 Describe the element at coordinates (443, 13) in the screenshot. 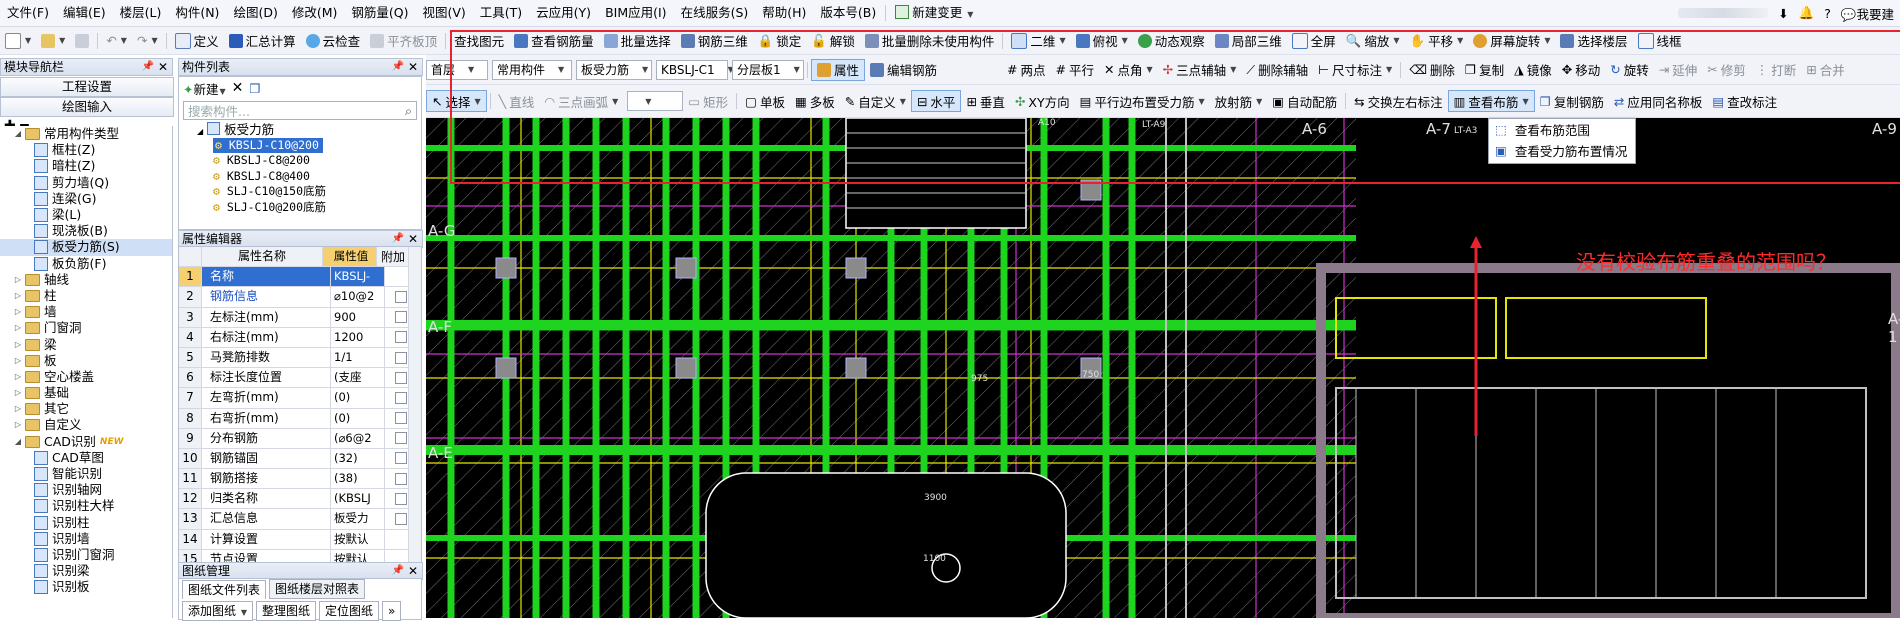

I see `menu-view: 视图(V)` at that location.